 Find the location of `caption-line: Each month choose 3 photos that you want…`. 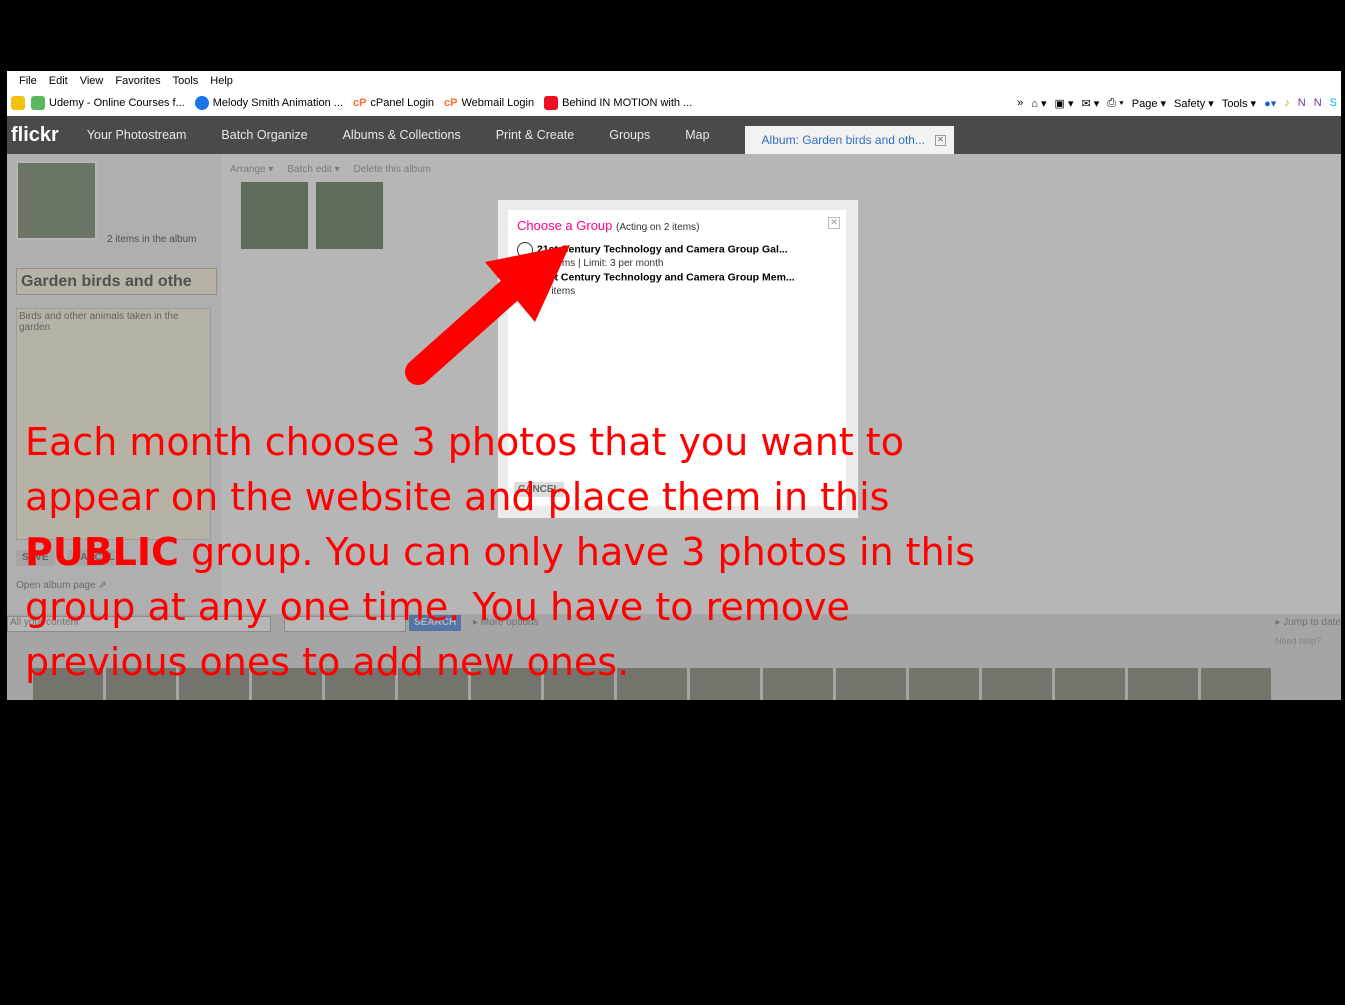

caption-line: Each month choose 3 photos that you want… is located at coordinates (464, 442).